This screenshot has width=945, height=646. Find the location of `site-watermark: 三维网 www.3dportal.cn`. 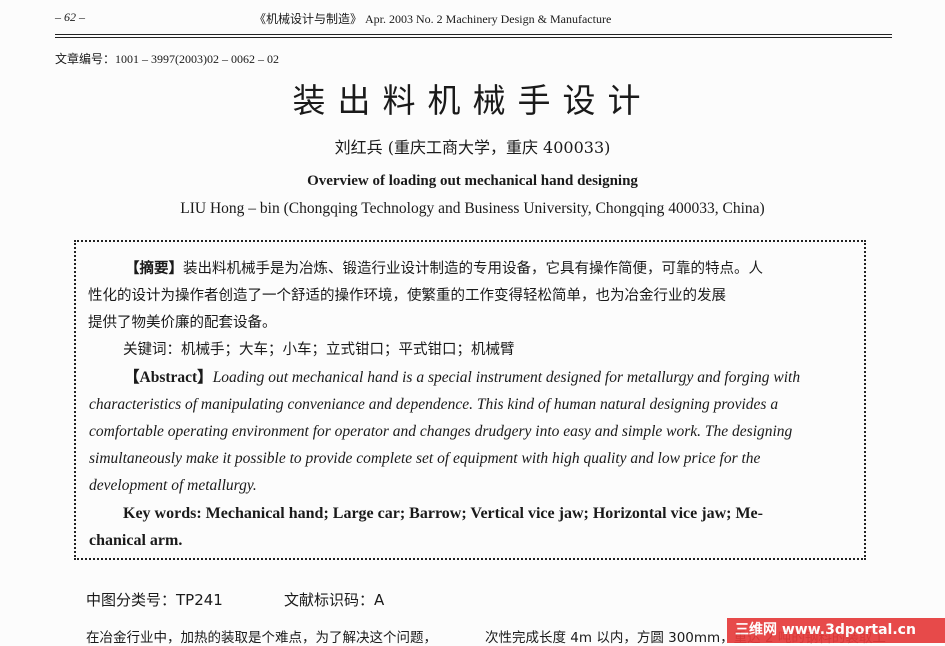

site-watermark: 三维网 www.3dportal.cn is located at coordinates (836, 630).